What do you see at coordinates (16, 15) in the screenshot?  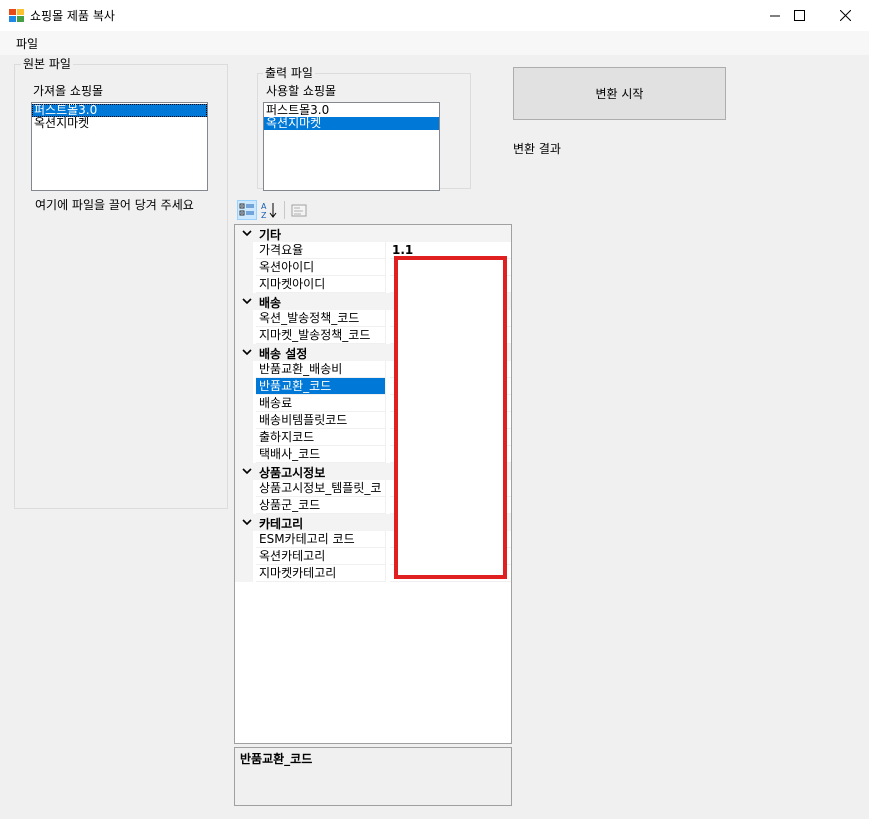 I see `app-icon` at bounding box center [16, 15].